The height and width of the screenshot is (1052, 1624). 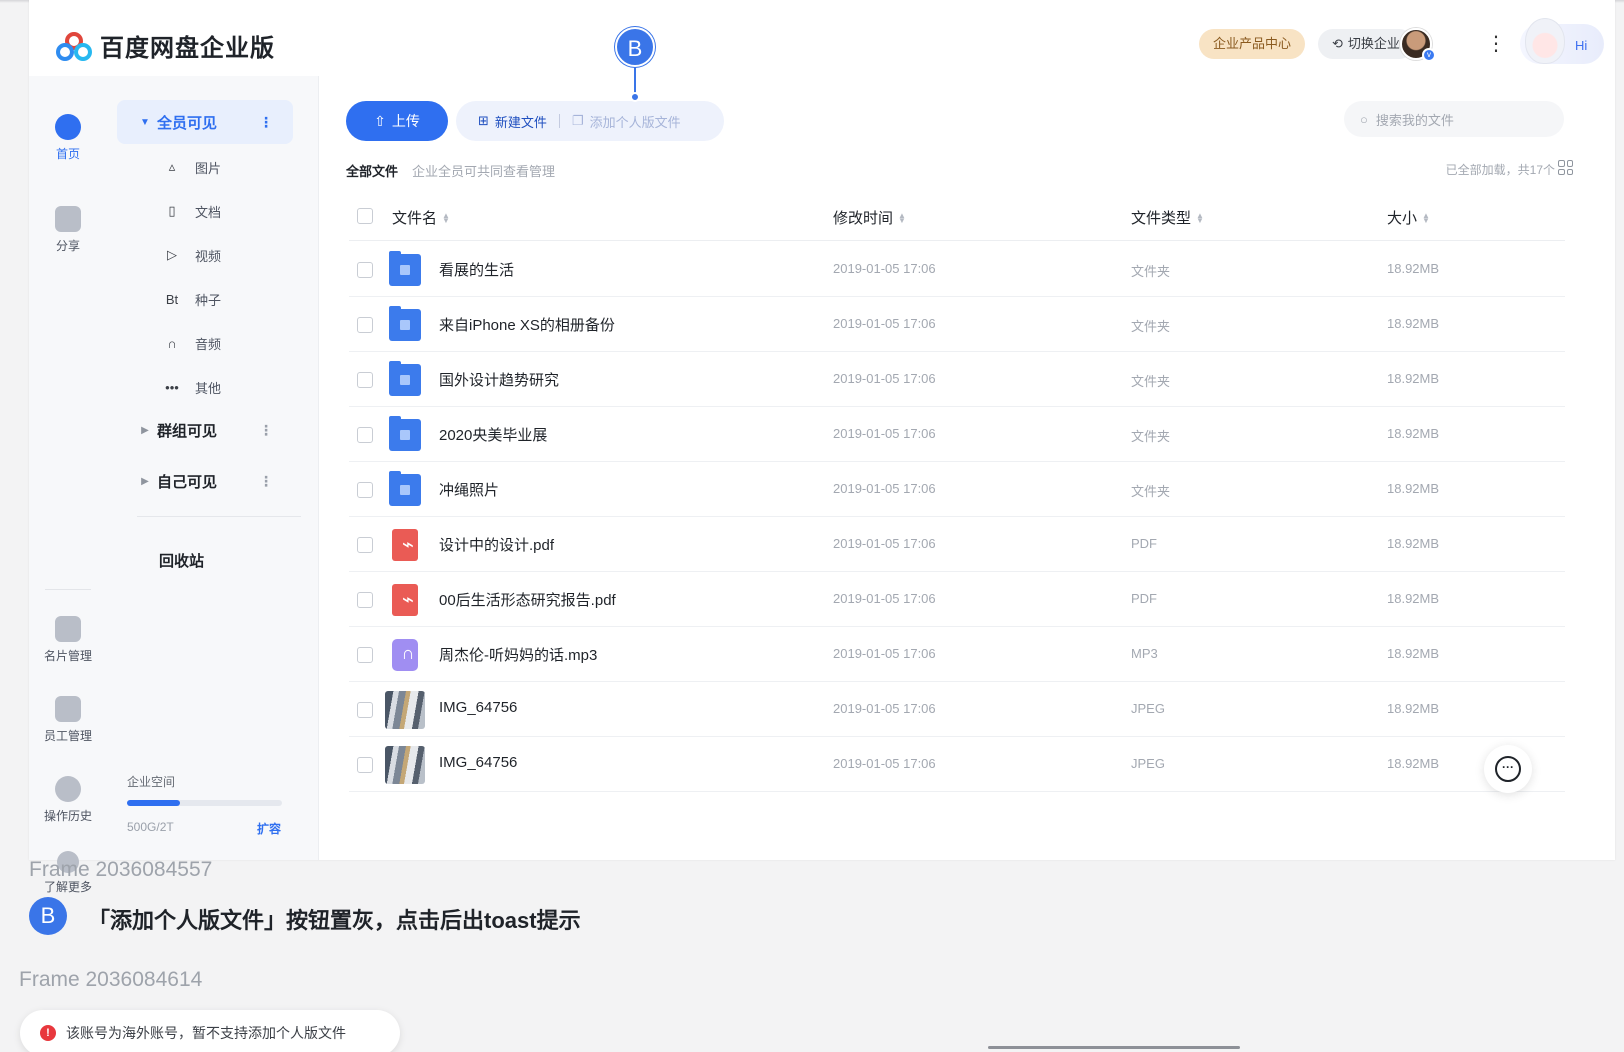 What do you see at coordinates (208, 388) in the screenshot?
I see `subnav-label: 其他` at bounding box center [208, 388].